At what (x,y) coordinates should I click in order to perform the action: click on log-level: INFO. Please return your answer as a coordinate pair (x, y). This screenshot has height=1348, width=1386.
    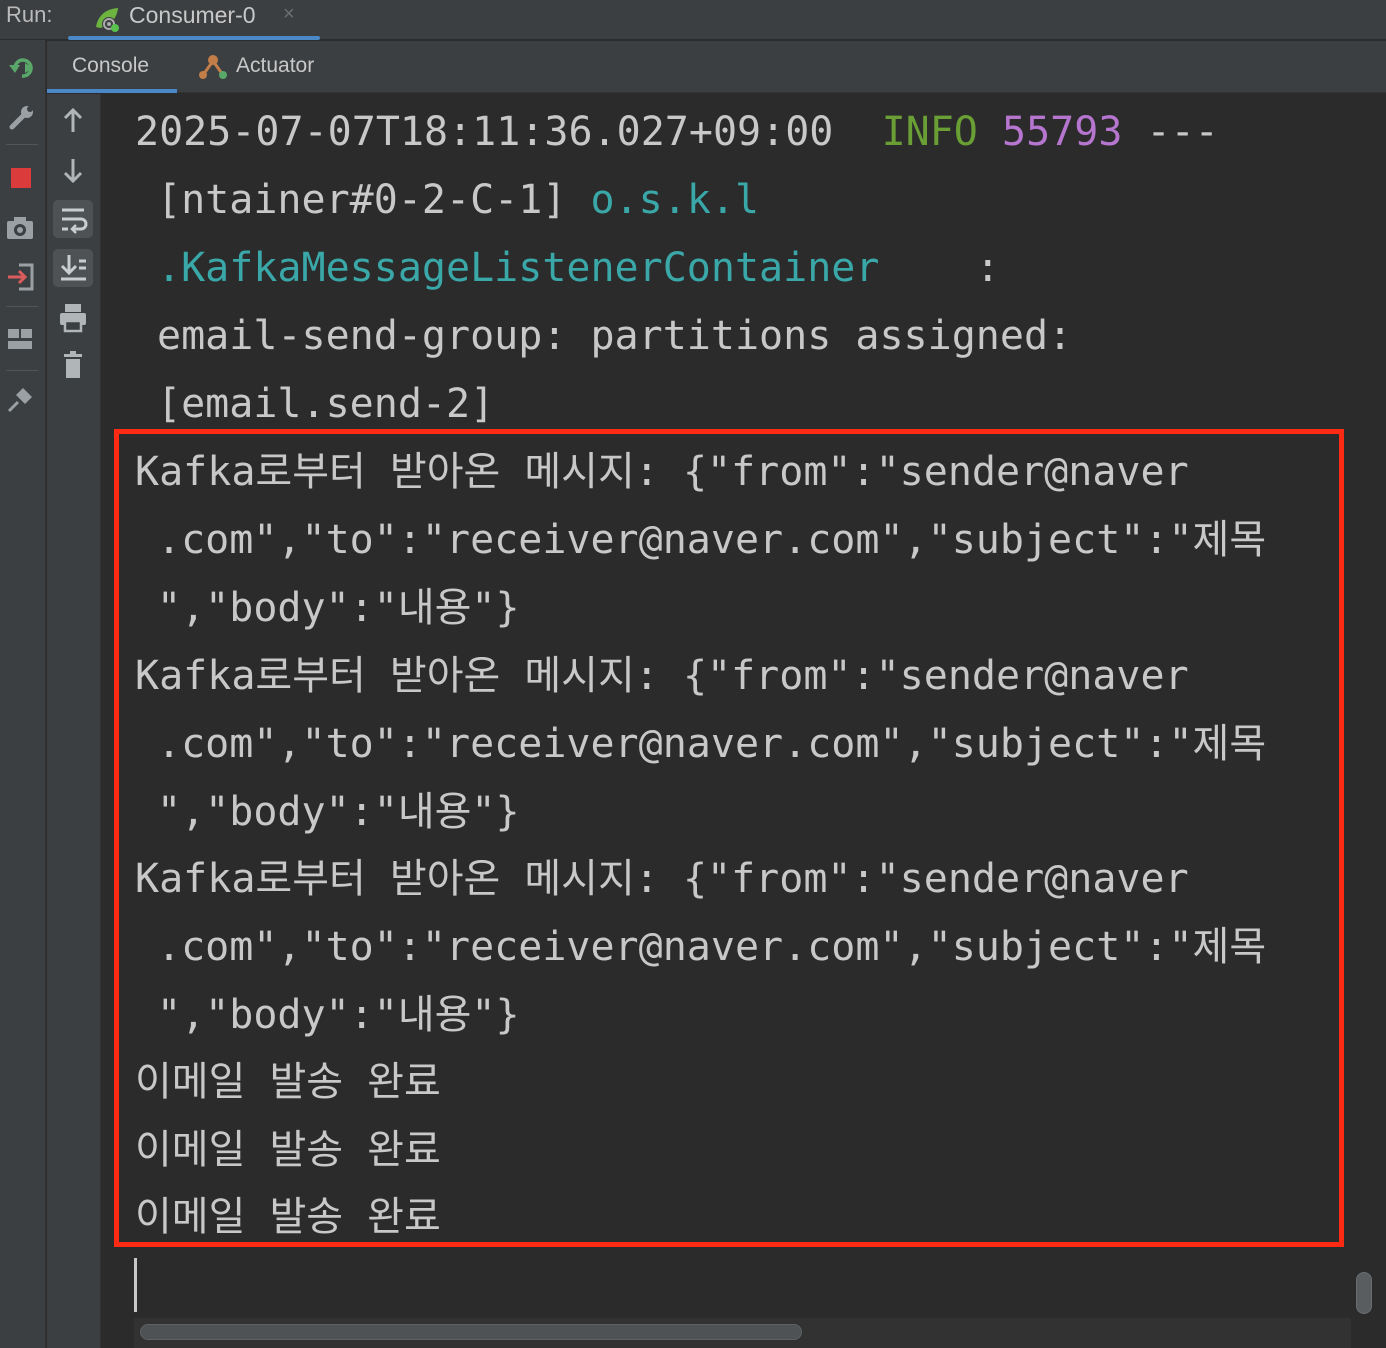
    Looking at the image, I should click on (929, 132).